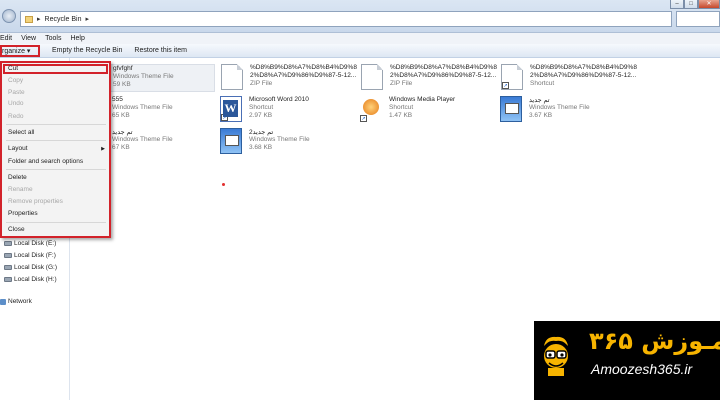 The image size is (720, 400). Describe the element at coordinates (290, 110) in the screenshot. I see `file-item: ↗ Microsoft Word 2010 Shortcut 2.97 KB` at that location.